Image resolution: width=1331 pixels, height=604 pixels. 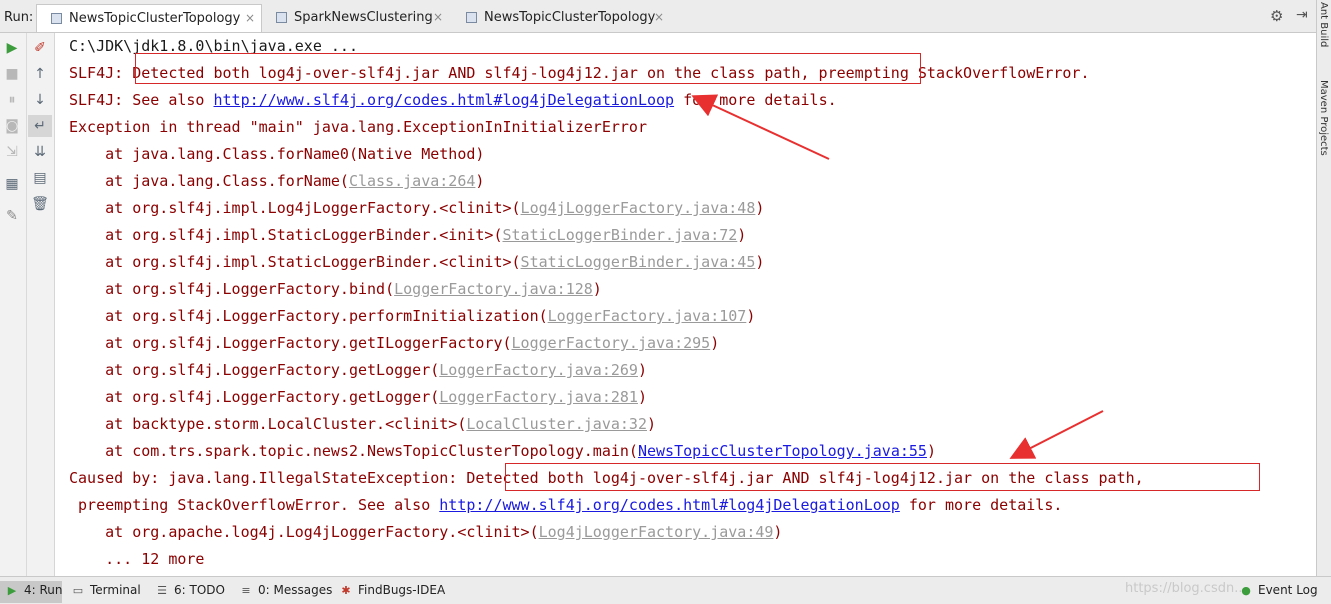 What do you see at coordinates (638, 208) in the screenshot?
I see `source-link: Log4jLoggerFactory.java:48` at bounding box center [638, 208].